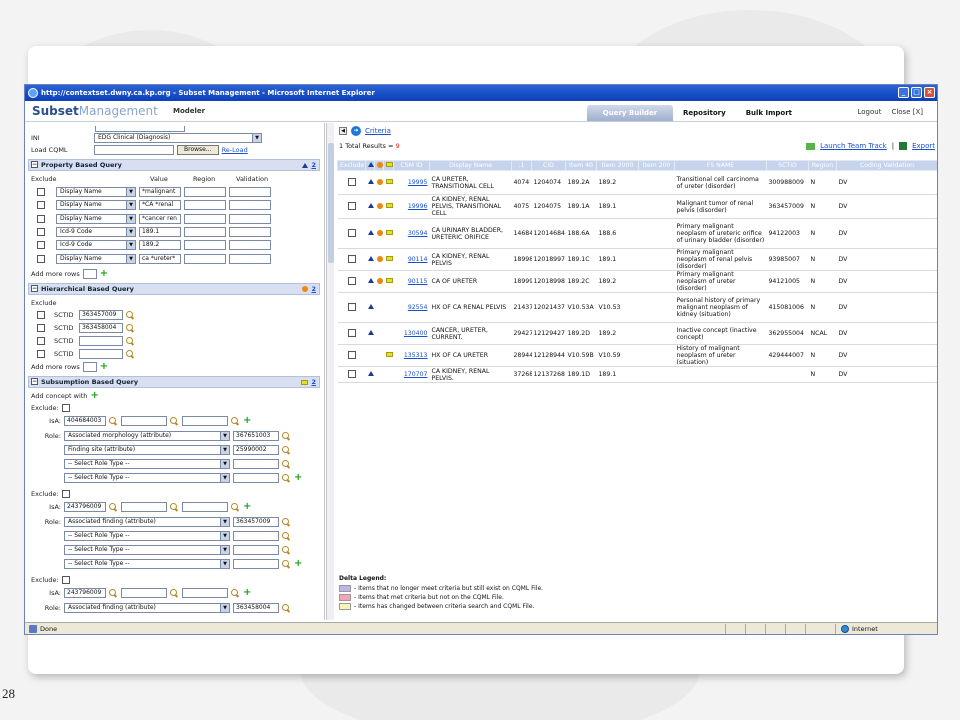 The height and width of the screenshot is (720, 960). What do you see at coordinates (704, 113) in the screenshot?
I see `tab-repository: Repository` at bounding box center [704, 113].